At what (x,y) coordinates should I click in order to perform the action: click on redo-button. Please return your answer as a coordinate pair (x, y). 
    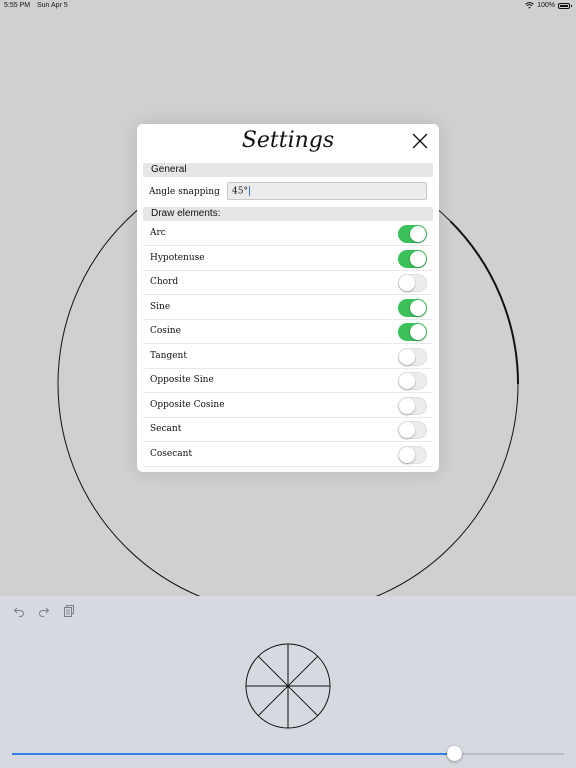
    Looking at the image, I should click on (44, 611).